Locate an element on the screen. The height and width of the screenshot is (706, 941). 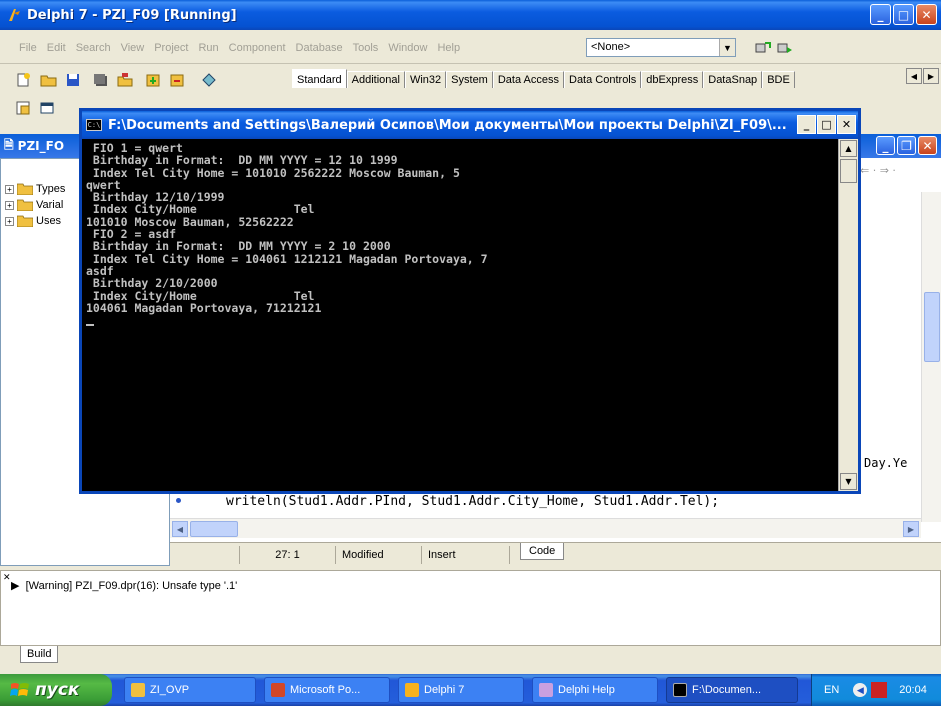
console-close-button: ✕ is located at coordinates (846, 124).